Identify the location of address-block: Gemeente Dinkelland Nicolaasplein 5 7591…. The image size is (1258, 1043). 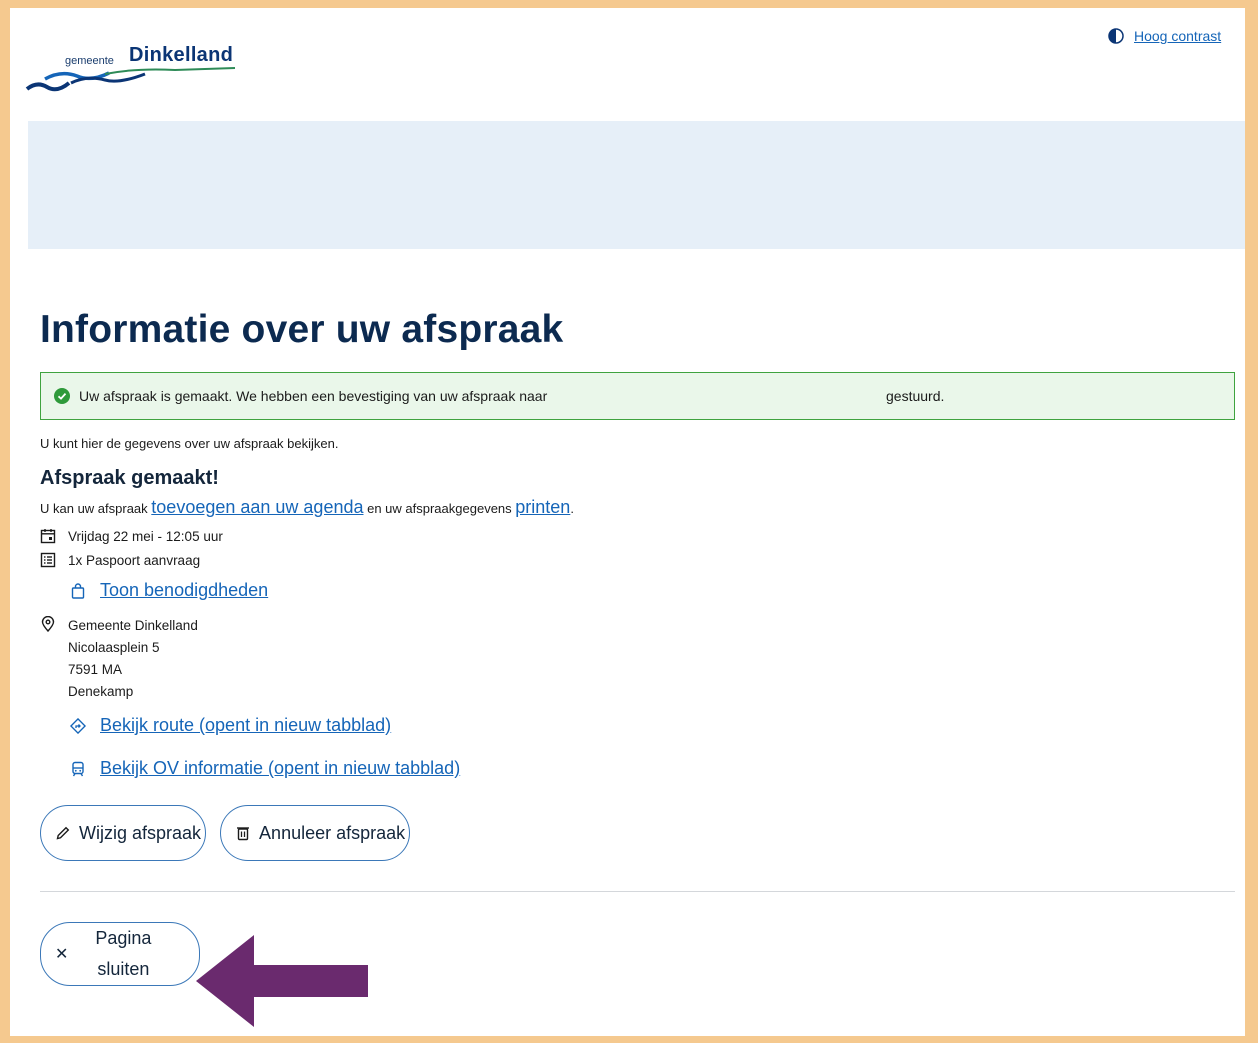
(637, 659).